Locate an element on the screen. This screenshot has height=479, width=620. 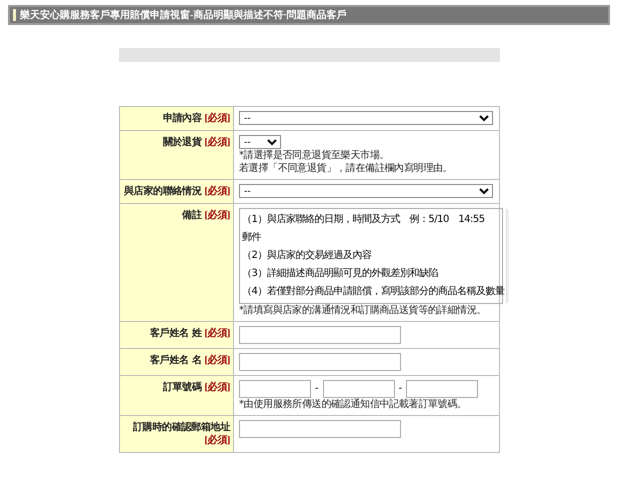
field-label: 備註 is located at coordinates (192, 215).